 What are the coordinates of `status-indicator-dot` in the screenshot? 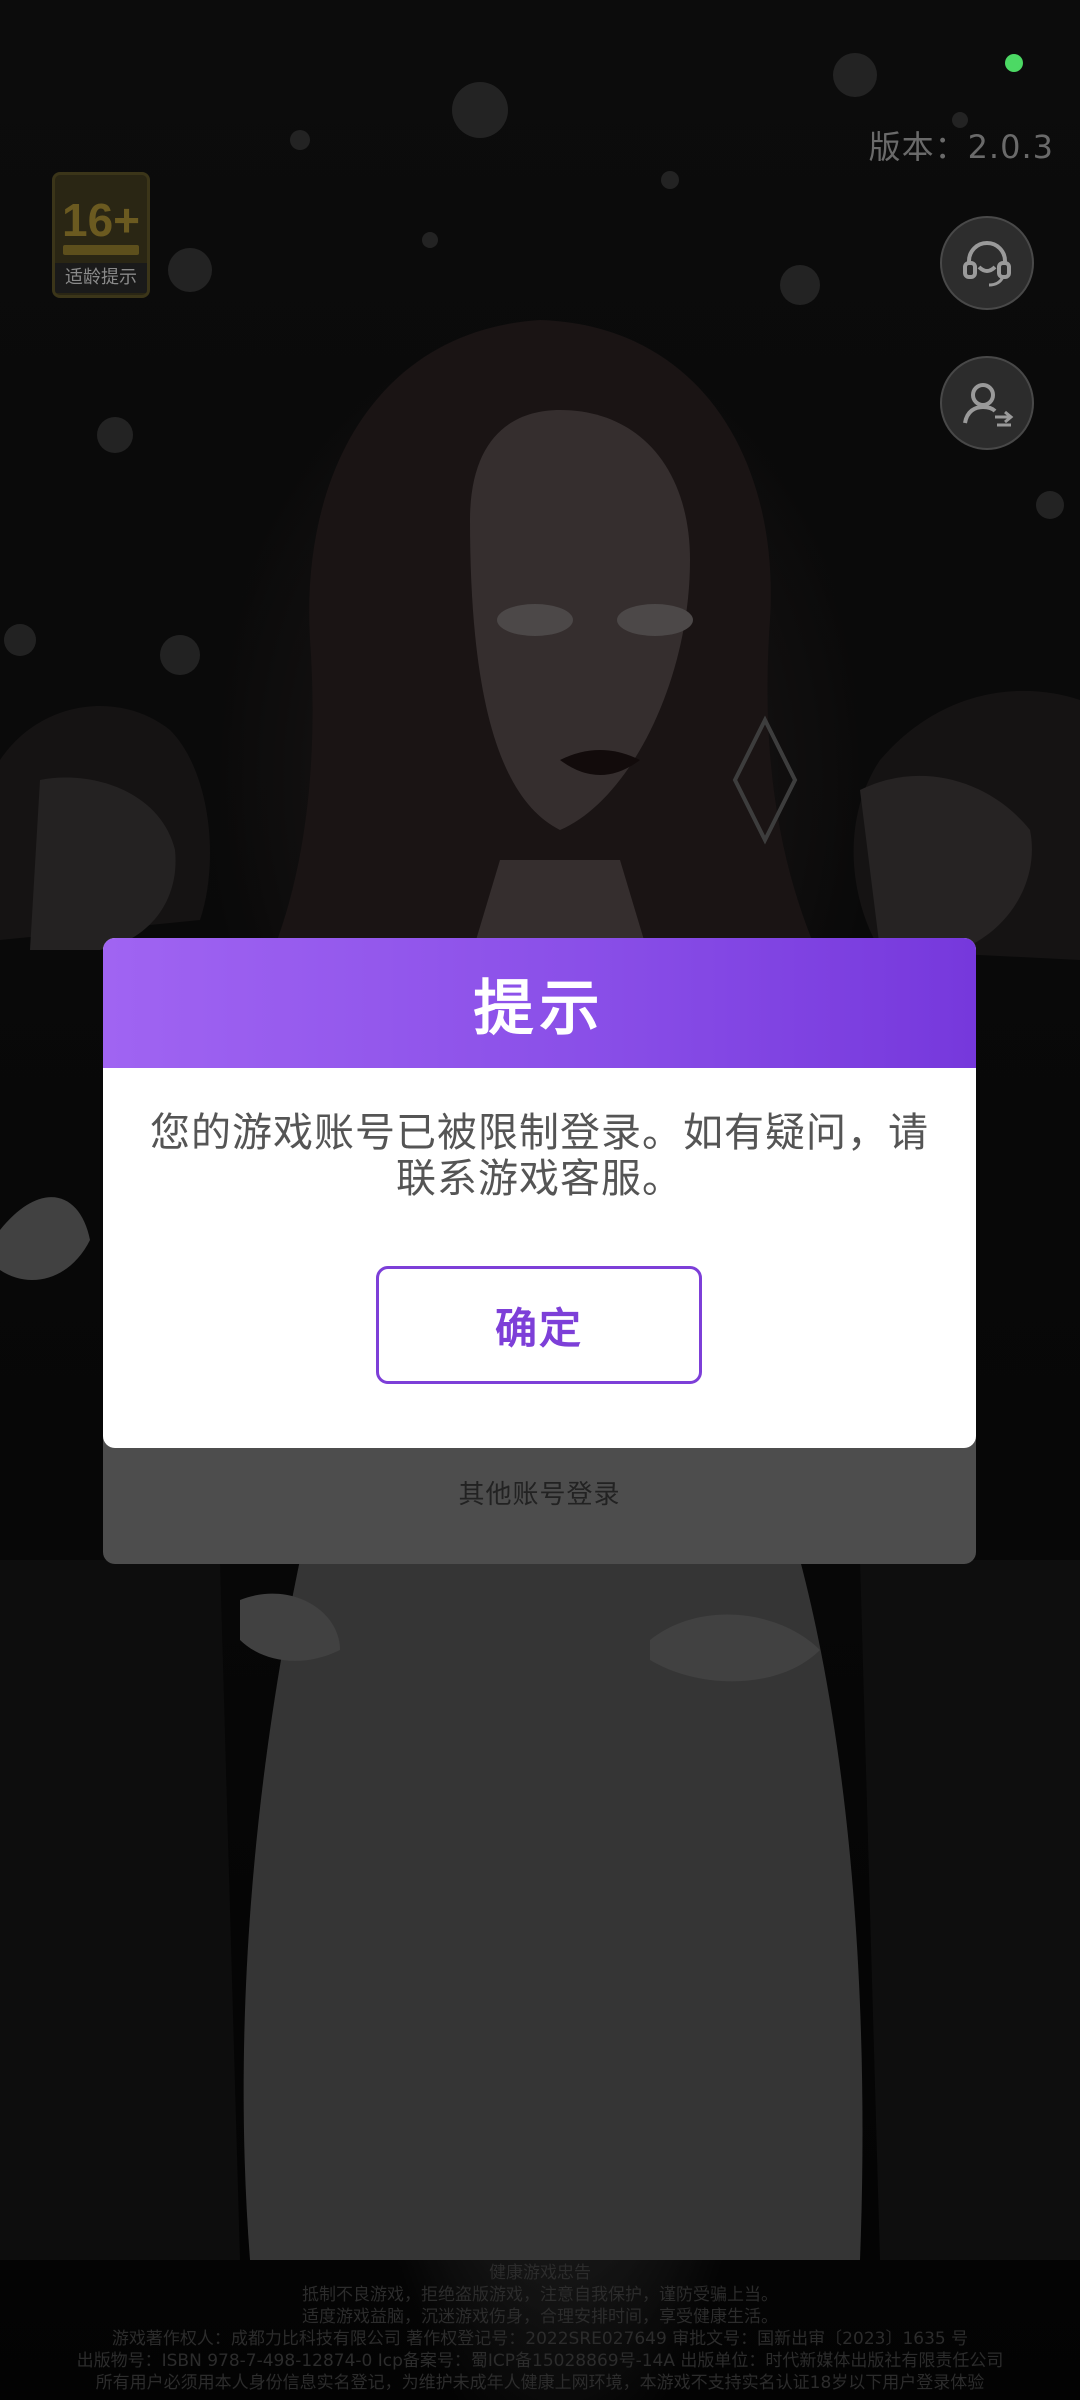 It's located at (1014, 63).